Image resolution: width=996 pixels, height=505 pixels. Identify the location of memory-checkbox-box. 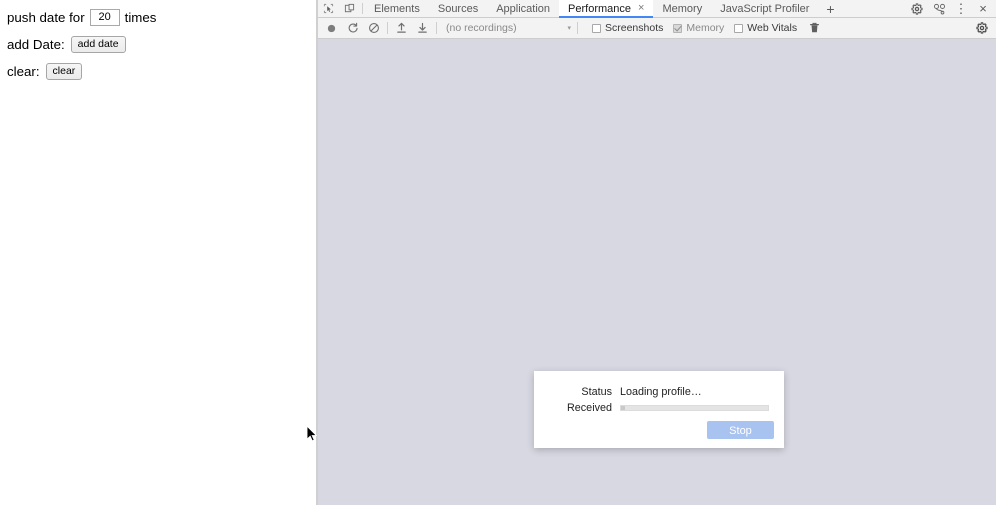
(678, 28).